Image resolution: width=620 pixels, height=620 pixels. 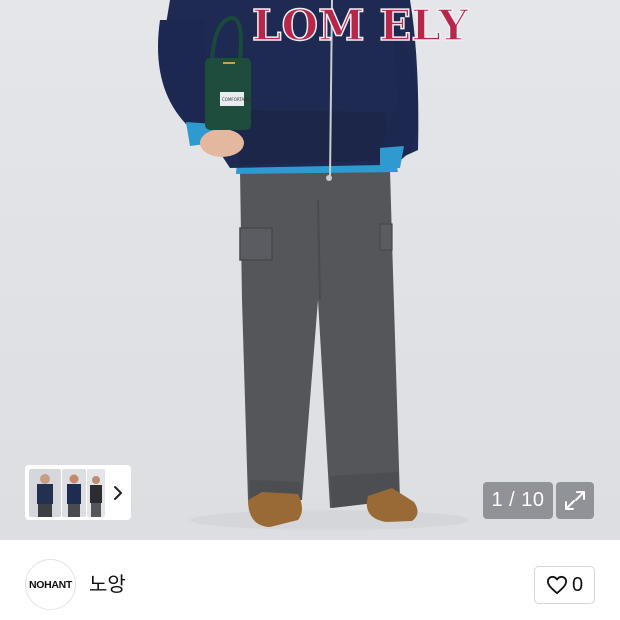 I want to click on expand-icon, so click(x=575, y=500).